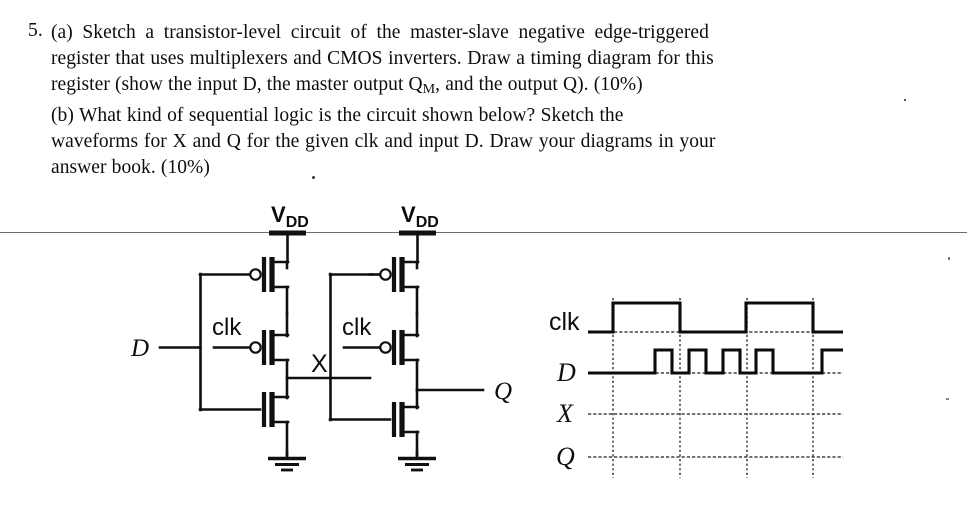 The height and width of the screenshot is (527, 967). Describe the element at coordinates (696, 388) in the screenshot. I see `timing-diagram: clk D X Q` at that location.